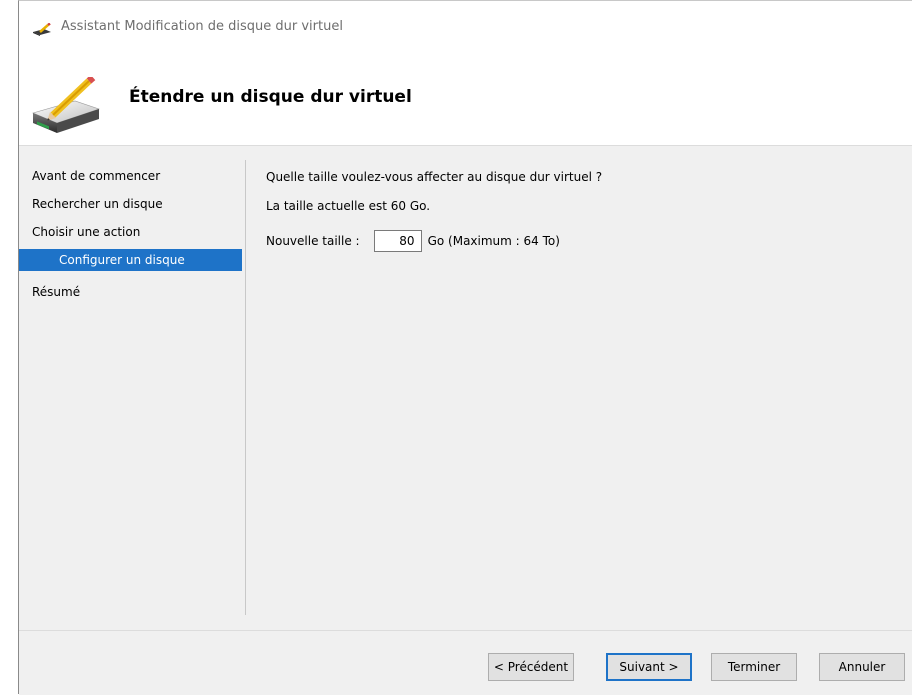 The width and height of the screenshot is (912, 697). I want to click on new-size-row: Nouvelle taille : Go (Maximum : 64 To), so click(413, 241).